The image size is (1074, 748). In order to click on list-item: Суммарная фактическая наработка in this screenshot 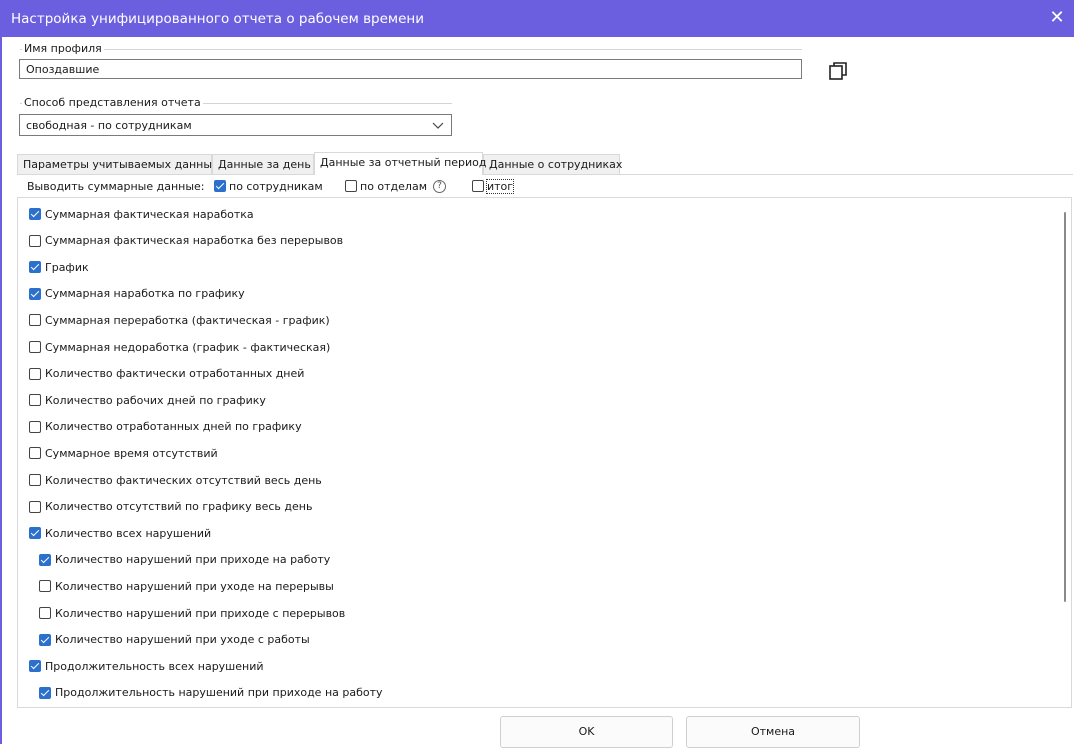, I will do `click(141, 216)`.